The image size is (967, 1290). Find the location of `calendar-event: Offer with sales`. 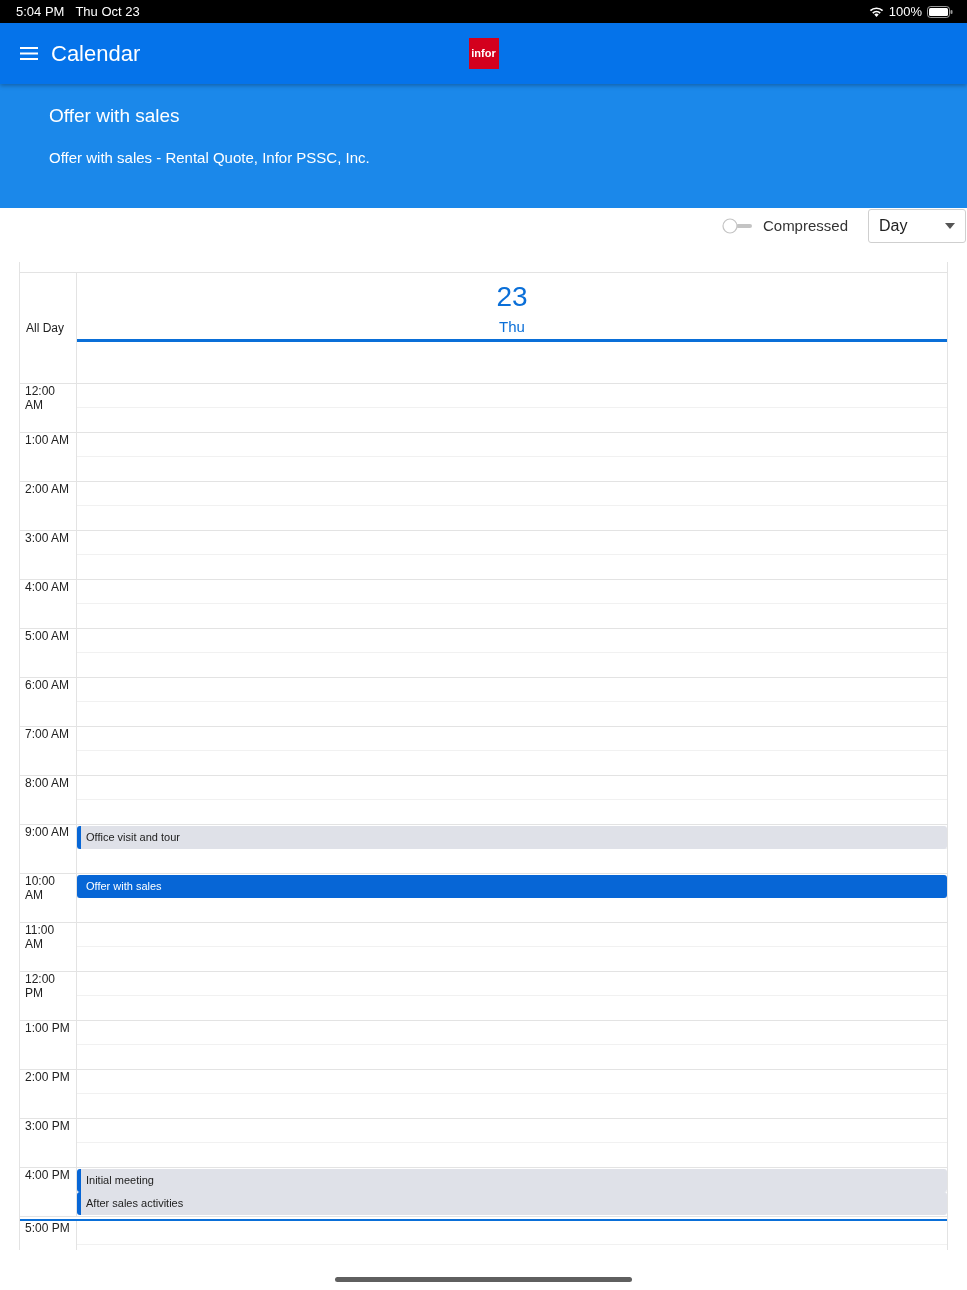

calendar-event: Offer with sales is located at coordinates (512, 886).